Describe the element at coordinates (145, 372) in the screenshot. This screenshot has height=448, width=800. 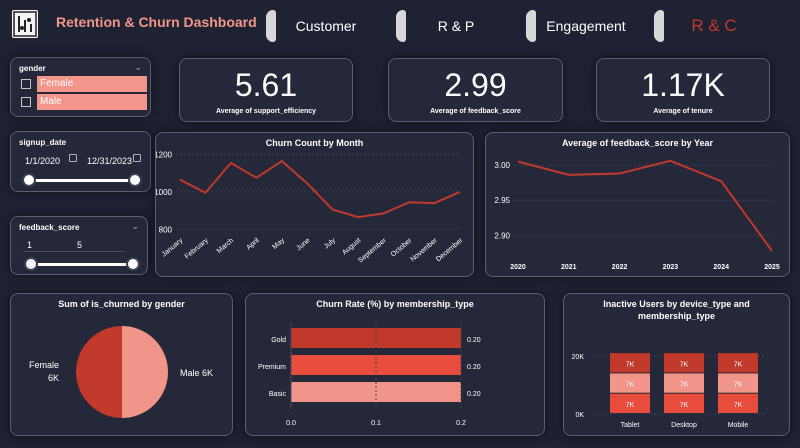
I see `pie-slice-female` at that location.